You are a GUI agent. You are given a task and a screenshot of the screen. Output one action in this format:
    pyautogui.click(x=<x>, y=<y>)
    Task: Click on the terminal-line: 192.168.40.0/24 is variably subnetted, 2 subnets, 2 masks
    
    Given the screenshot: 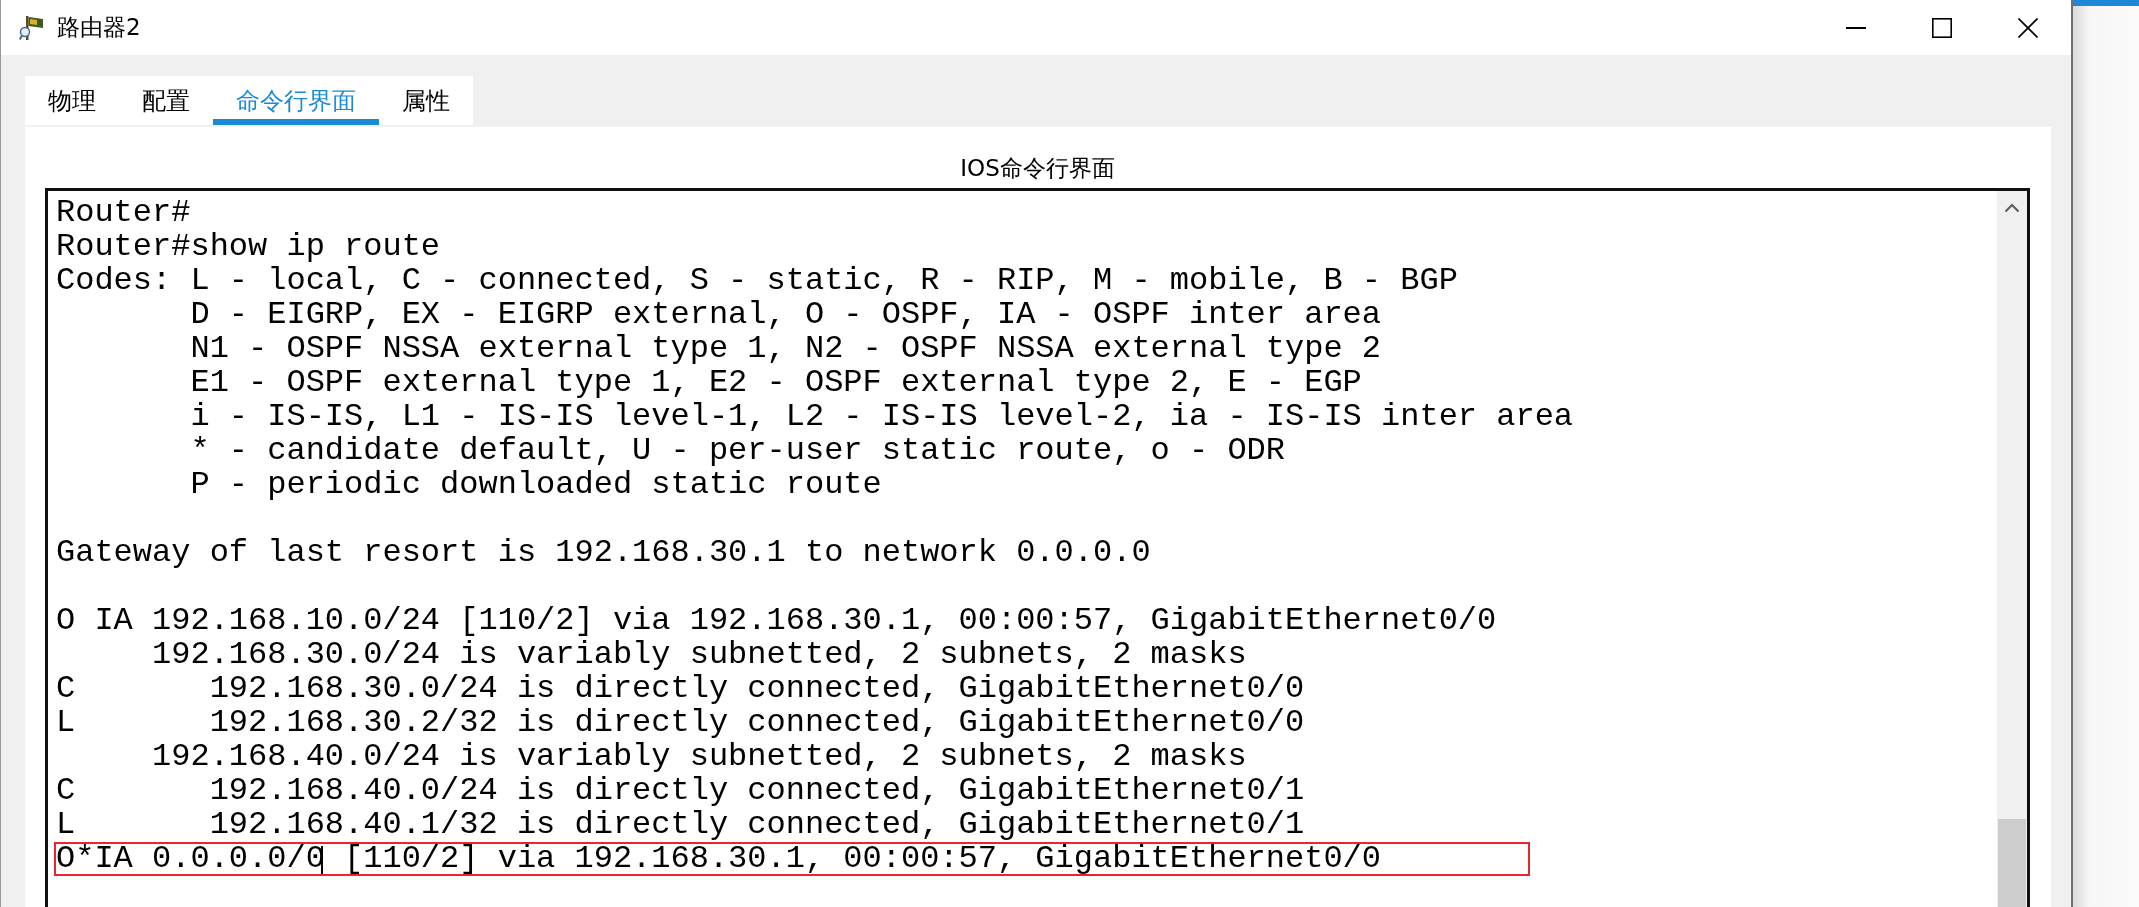 What is the action you would take?
    pyautogui.click(x=699, y=757)
    